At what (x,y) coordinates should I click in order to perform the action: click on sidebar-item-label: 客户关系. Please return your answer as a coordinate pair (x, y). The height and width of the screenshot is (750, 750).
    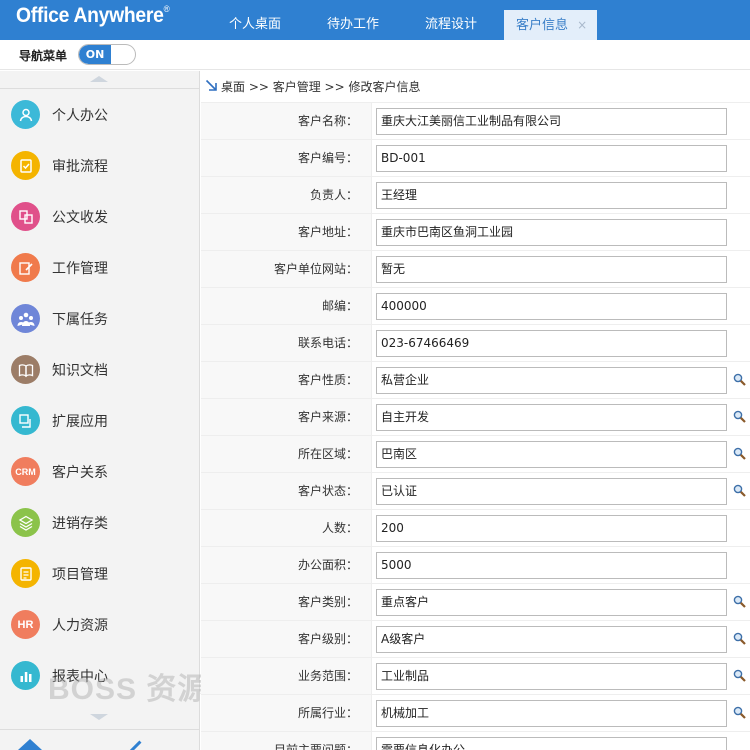
    Looking at the image, I should click on (80, 472).